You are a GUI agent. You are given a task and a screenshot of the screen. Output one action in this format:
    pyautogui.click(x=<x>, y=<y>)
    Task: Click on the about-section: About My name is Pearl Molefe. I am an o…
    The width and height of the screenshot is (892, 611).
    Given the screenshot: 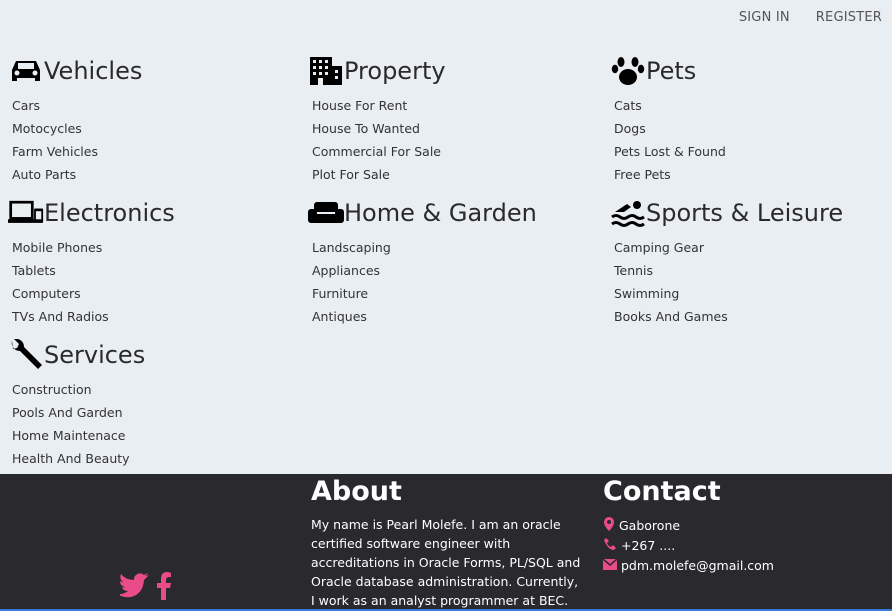 What is the action you would take?
    pyautogui.click(x=446, y=542)
    